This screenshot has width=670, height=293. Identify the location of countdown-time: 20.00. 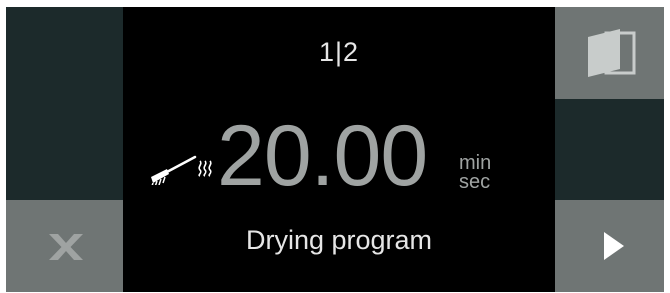
(322, 156).